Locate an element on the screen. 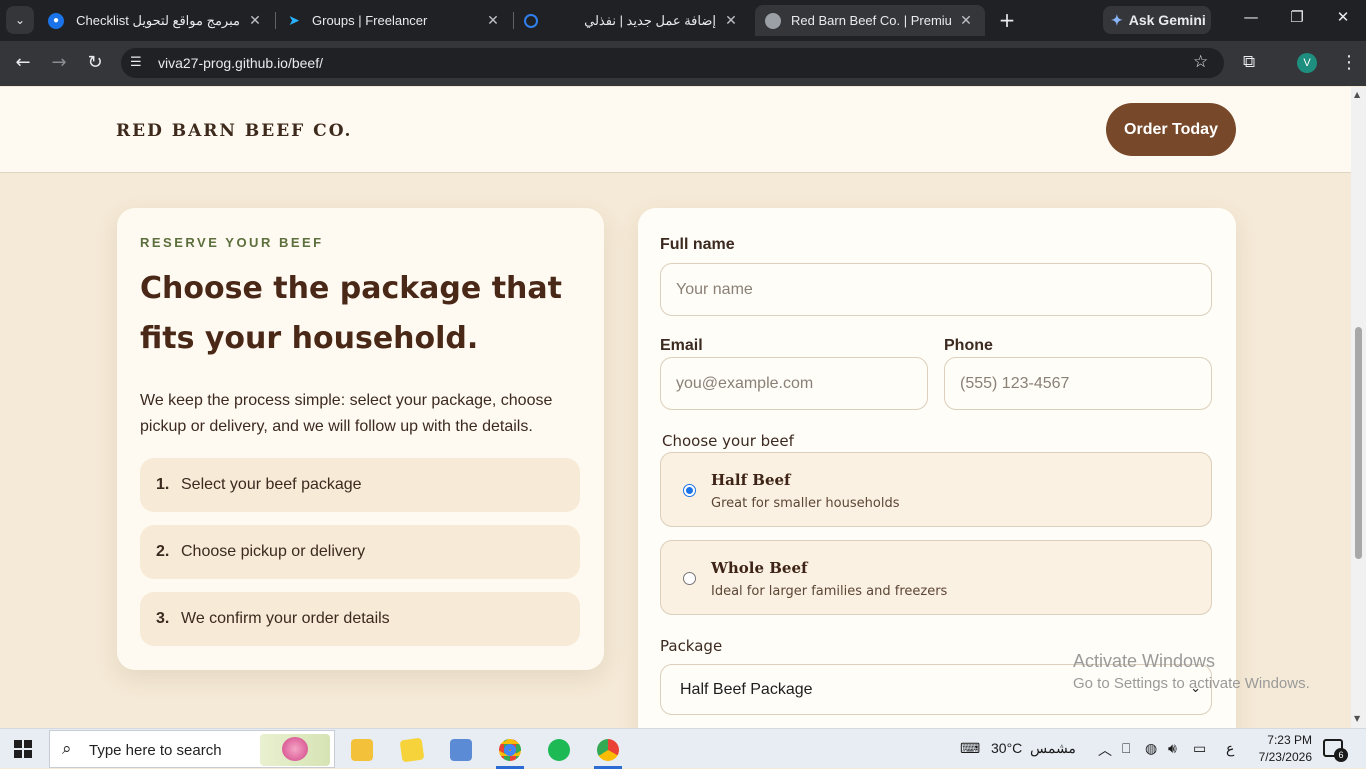 This screenshot has height=769, width=1366. email-label: Email is located at coordinates (681, 345).